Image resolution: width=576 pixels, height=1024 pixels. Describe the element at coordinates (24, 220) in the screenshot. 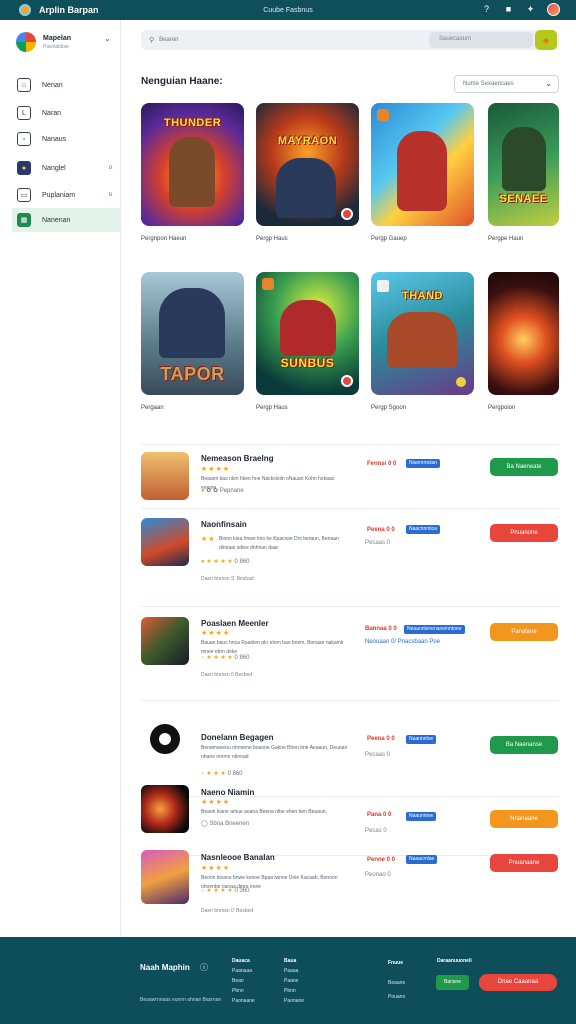

I see `document-icon: ▦` at that location.